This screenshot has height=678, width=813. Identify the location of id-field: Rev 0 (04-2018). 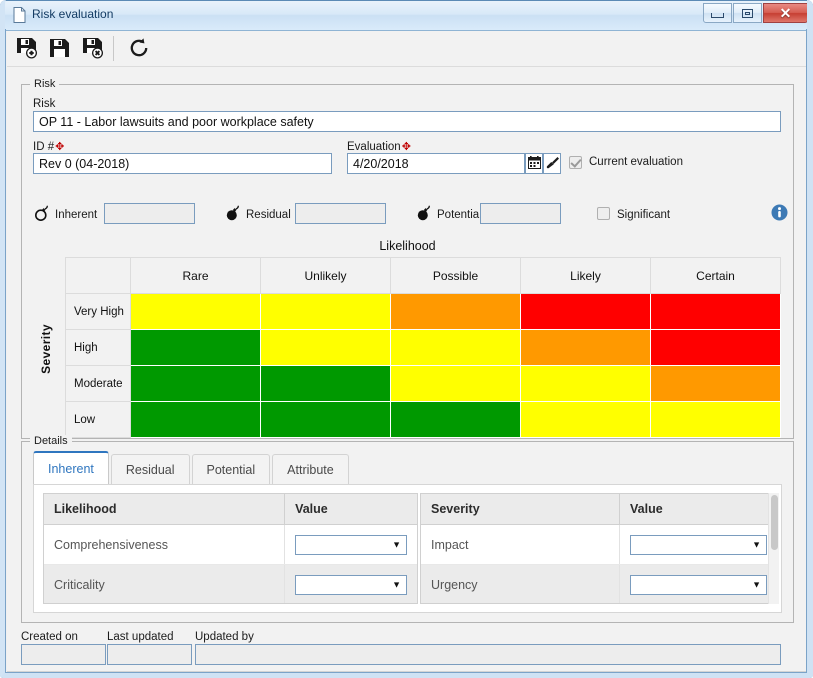
(182, 163).